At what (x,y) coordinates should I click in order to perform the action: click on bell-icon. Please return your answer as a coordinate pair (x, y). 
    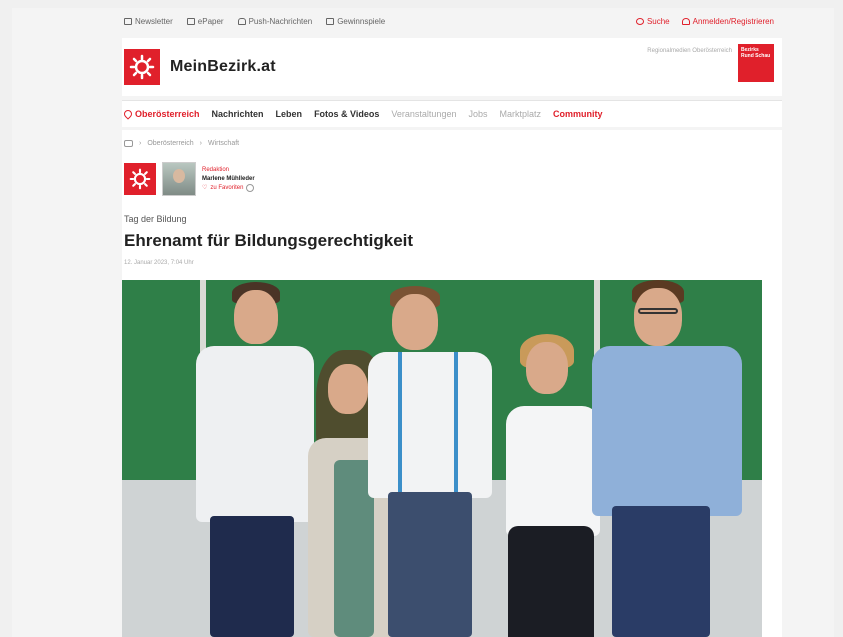
    Looking at the image, I should click on (241, 21).